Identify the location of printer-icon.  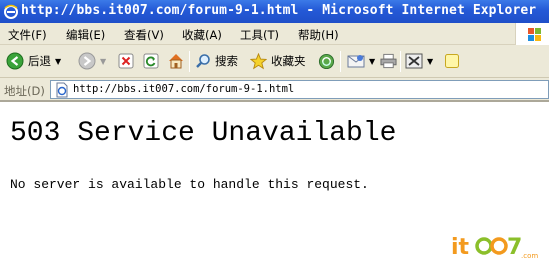
(388, 61).